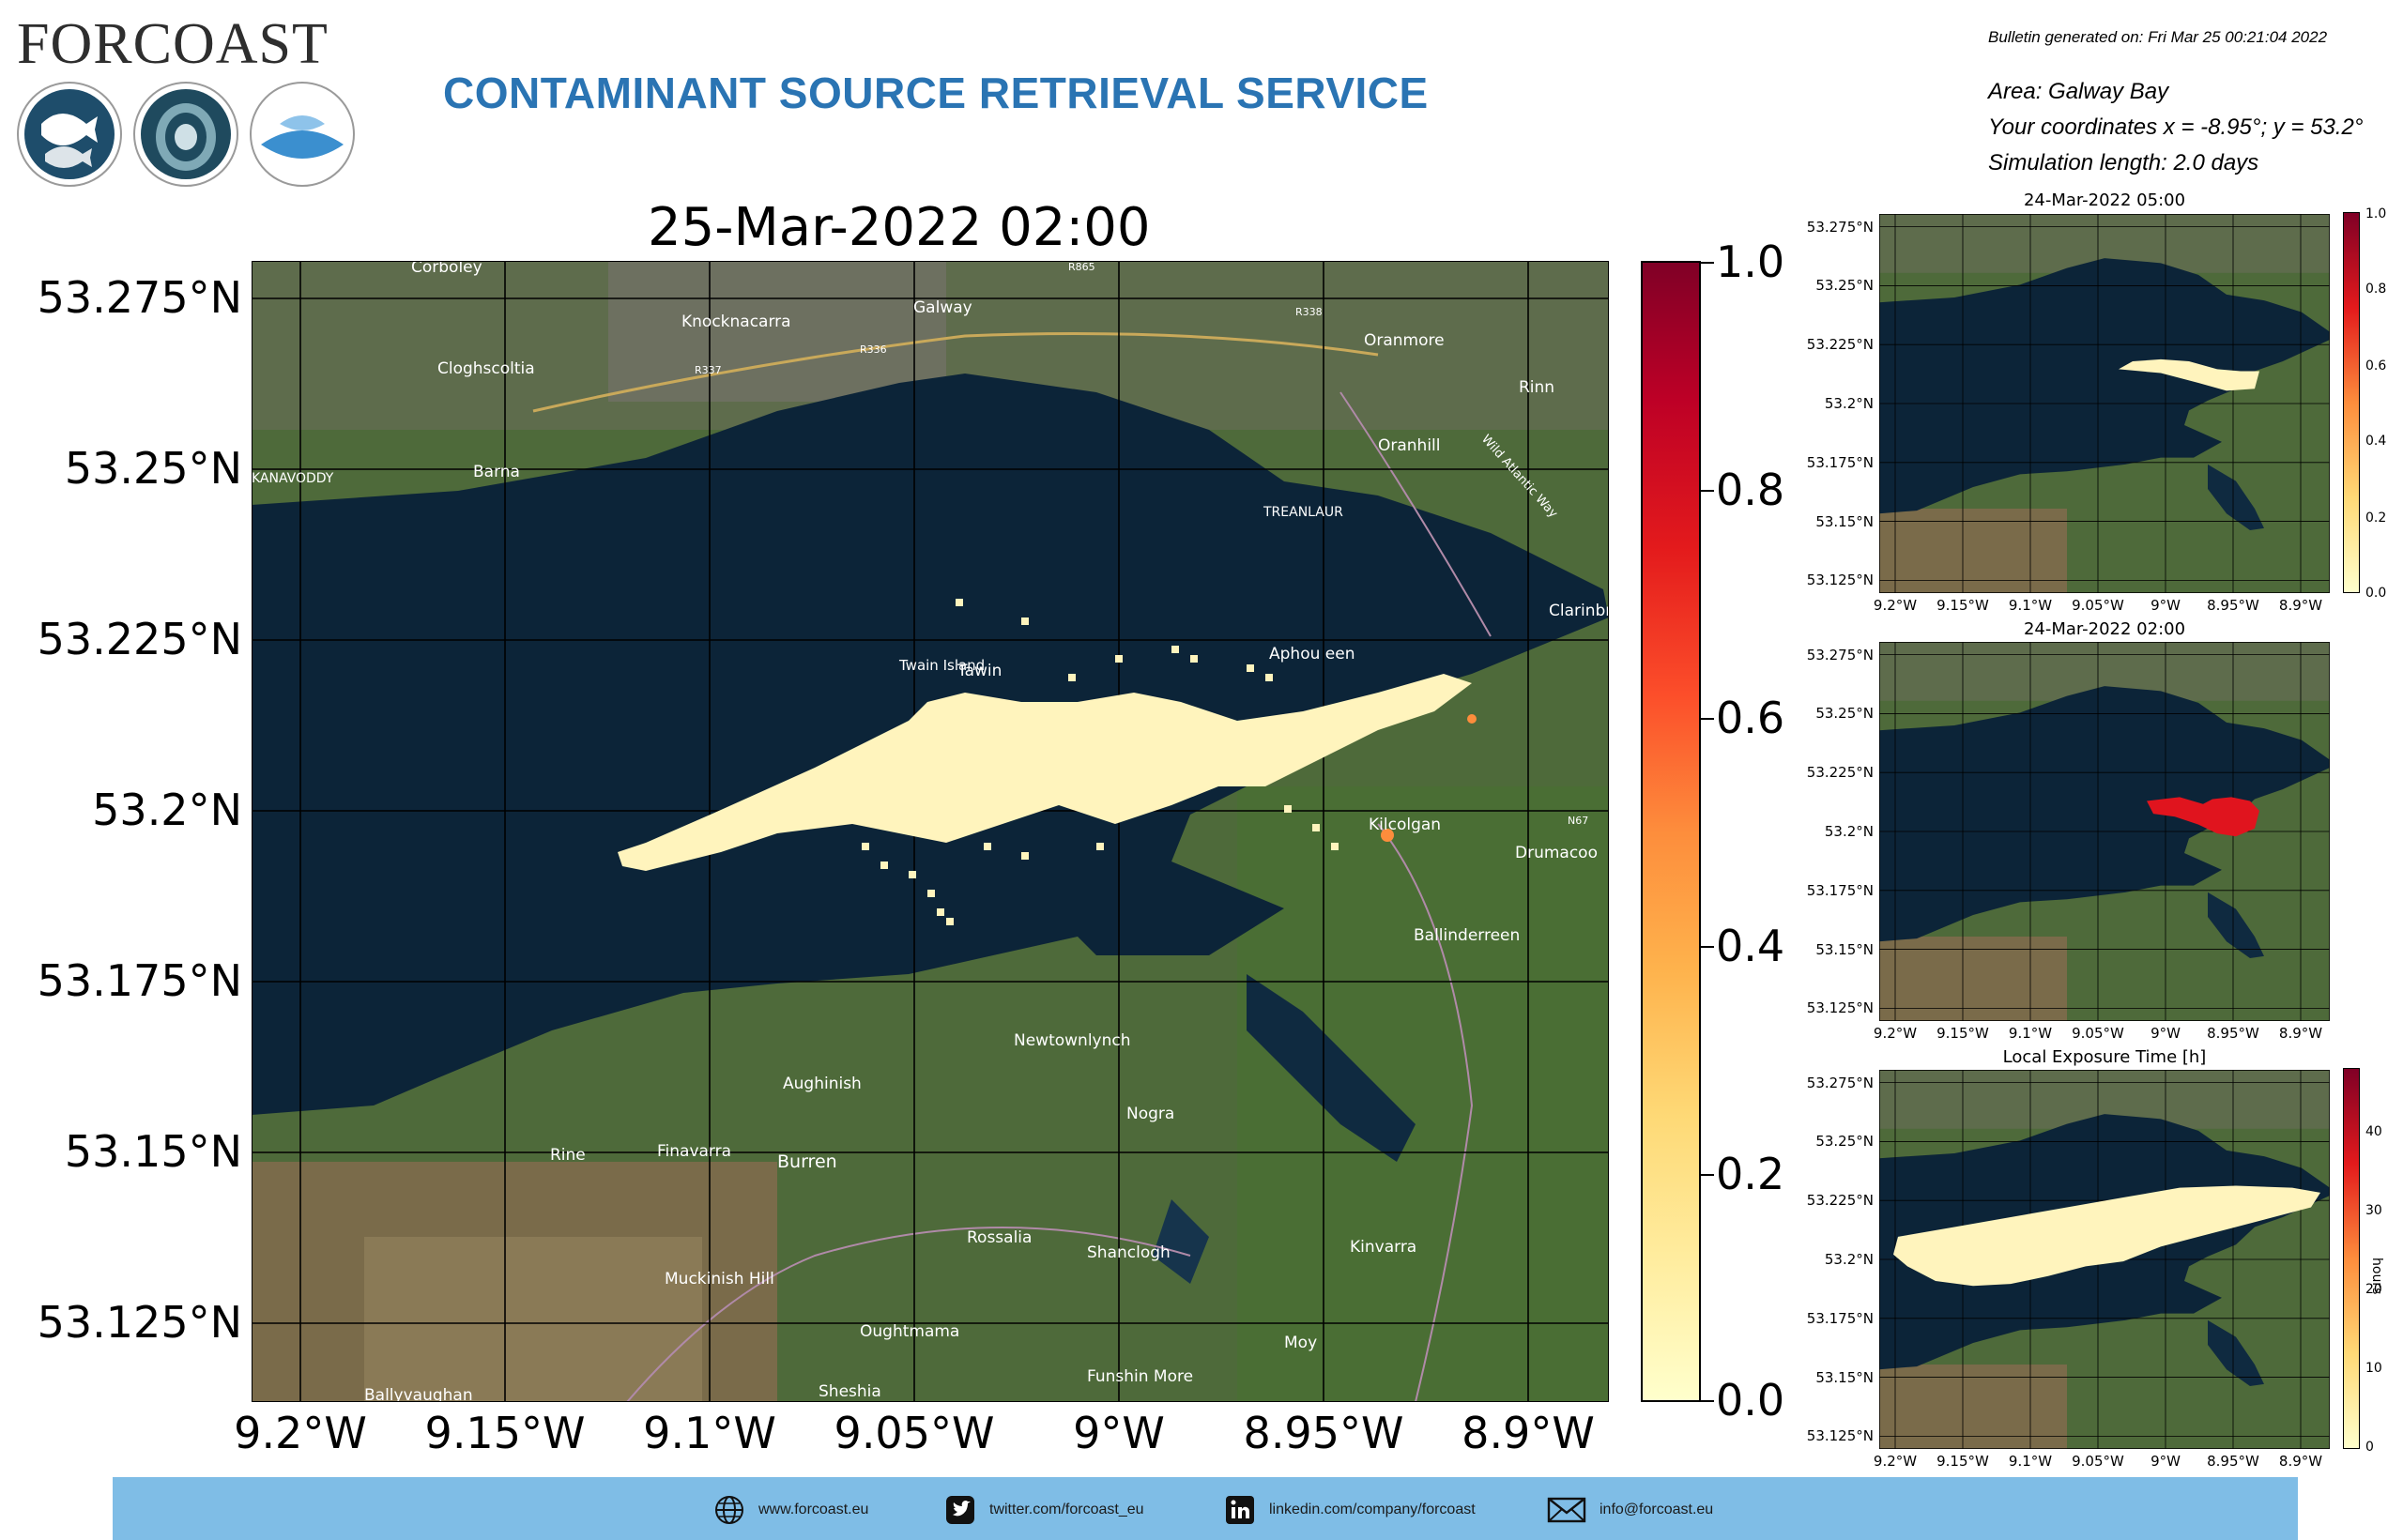 The width and height of the screenshot is (2403, 1540). What do you see at coordinates (293, 478) in the screenshot?
I see `place-label: KANAVODDY` at bounding box center [293, 478].